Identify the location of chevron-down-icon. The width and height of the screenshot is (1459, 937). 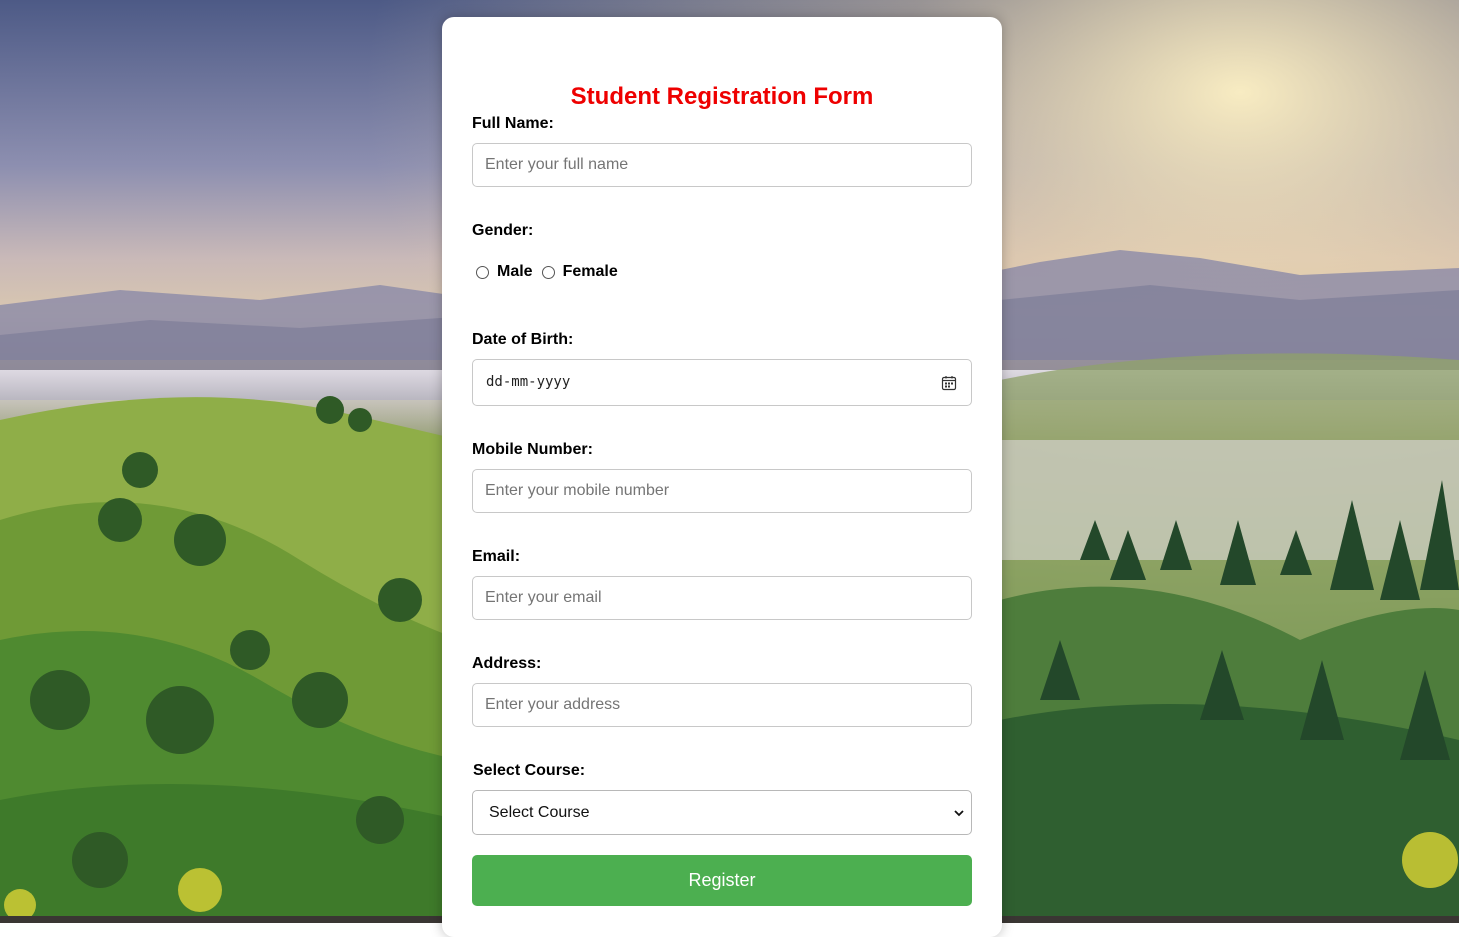
(959, 813).